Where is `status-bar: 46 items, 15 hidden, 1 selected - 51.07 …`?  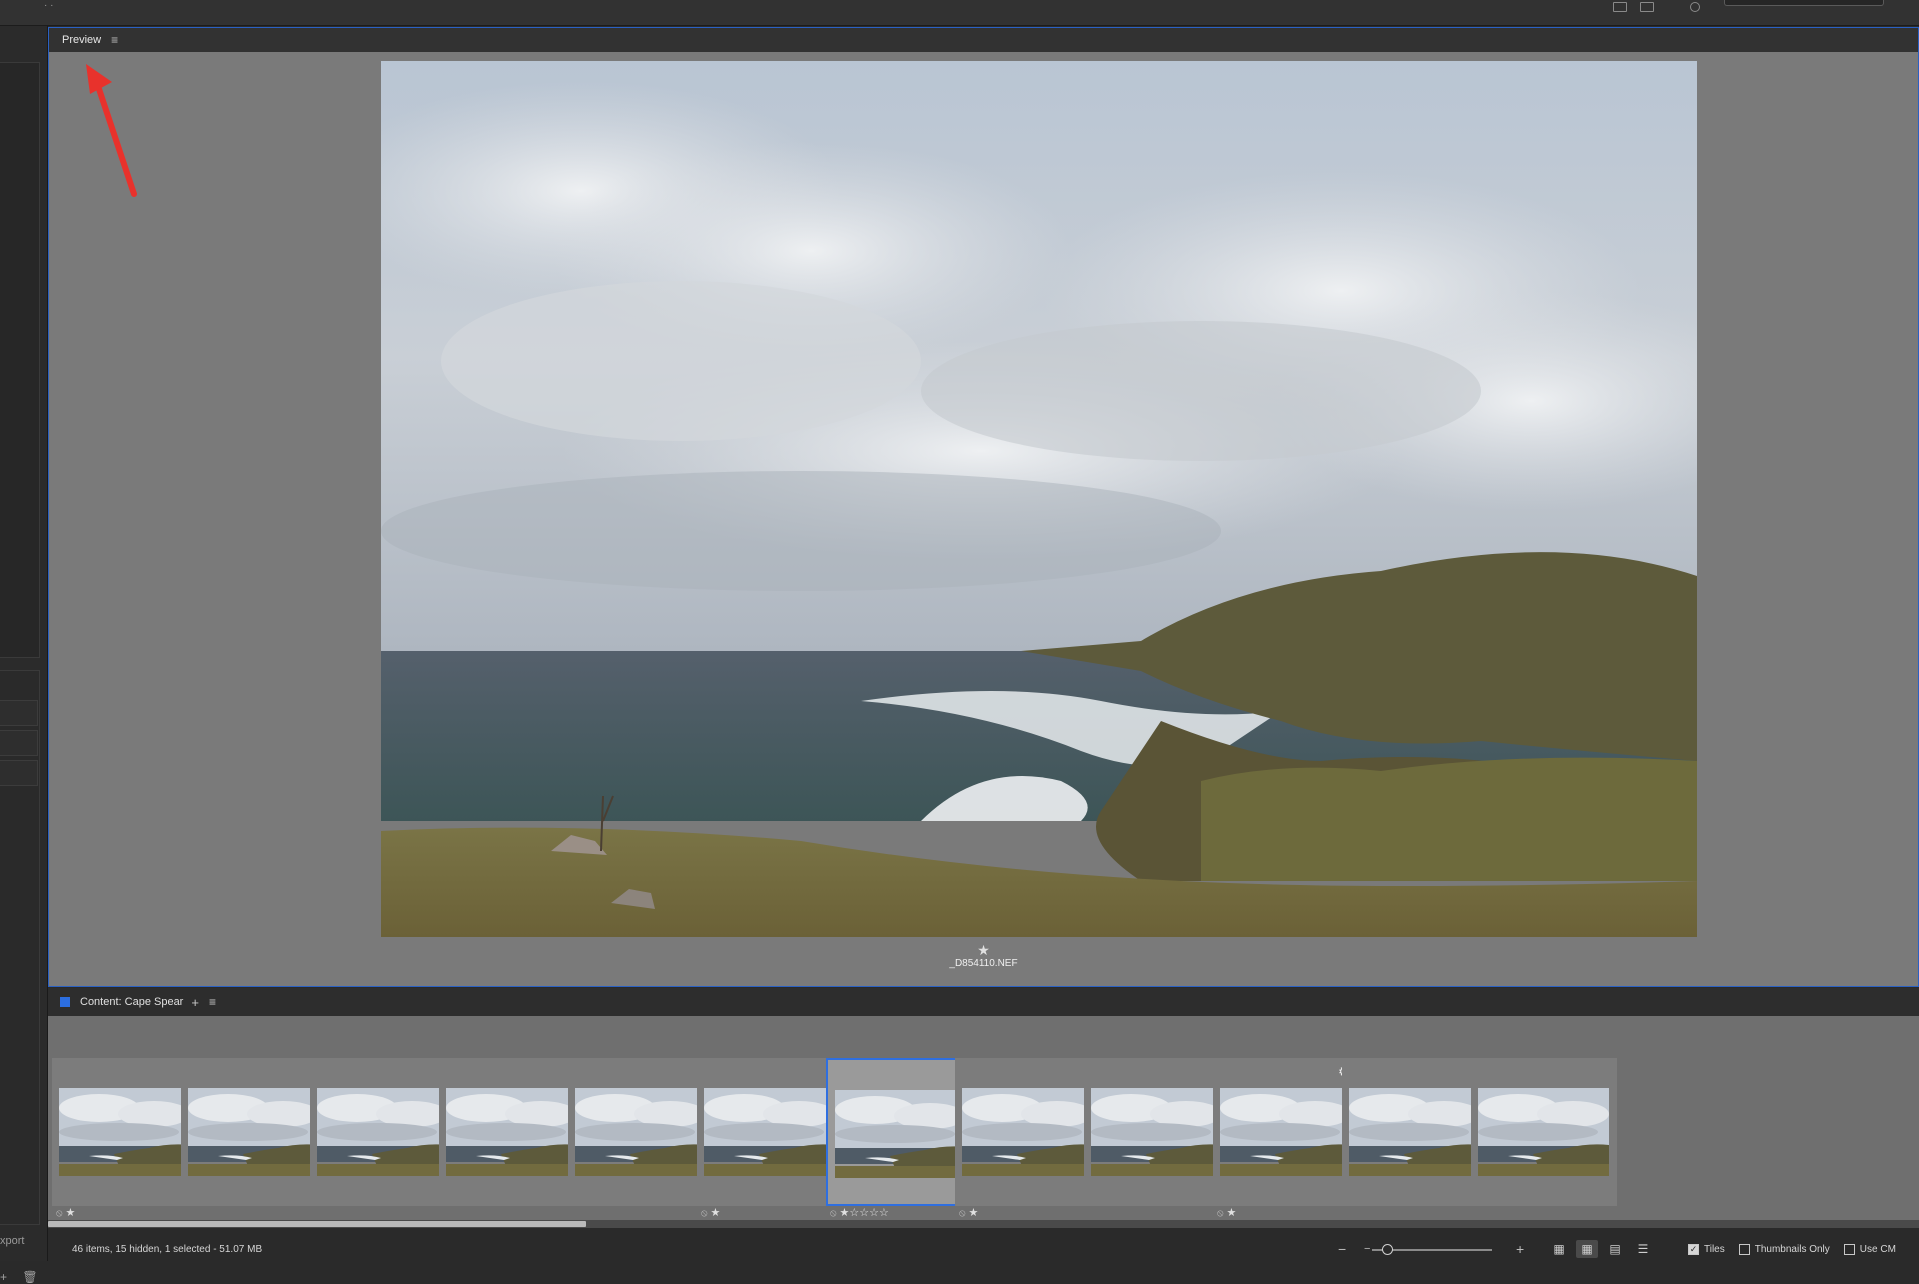
status-bar: 46 items, 15 hidden, 1 selected - 51.07 … is located at coordinates (983, 1244).